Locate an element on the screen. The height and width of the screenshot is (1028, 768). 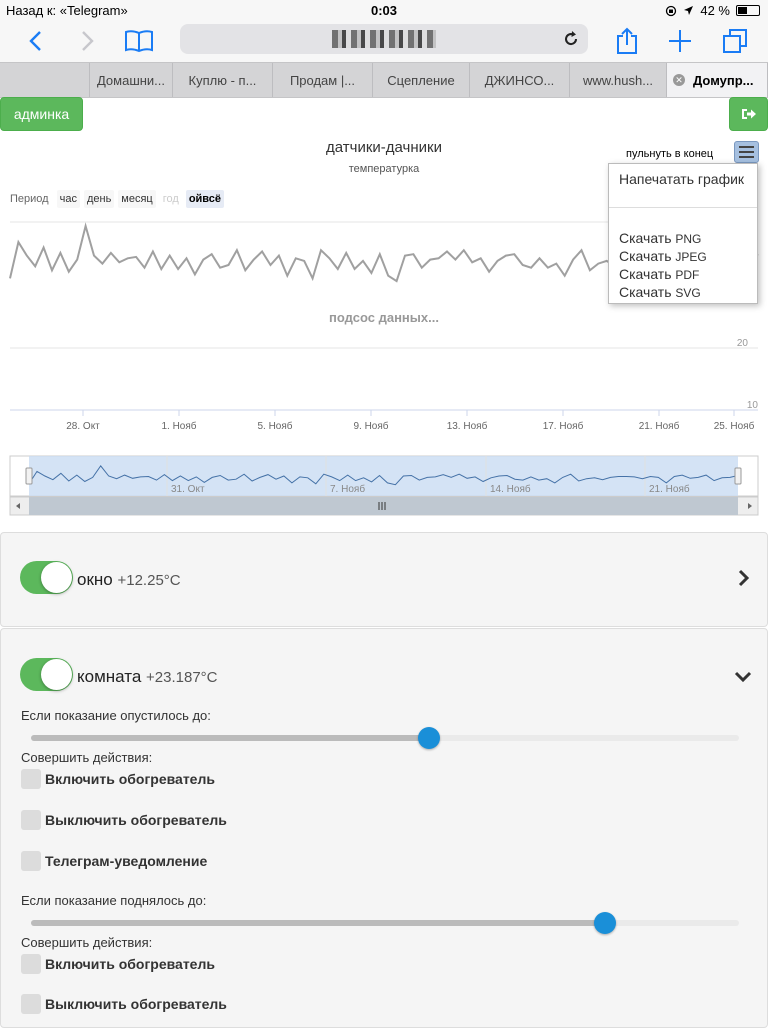
download-png-item: Скачать PNG is located at coordinates (660, 238).